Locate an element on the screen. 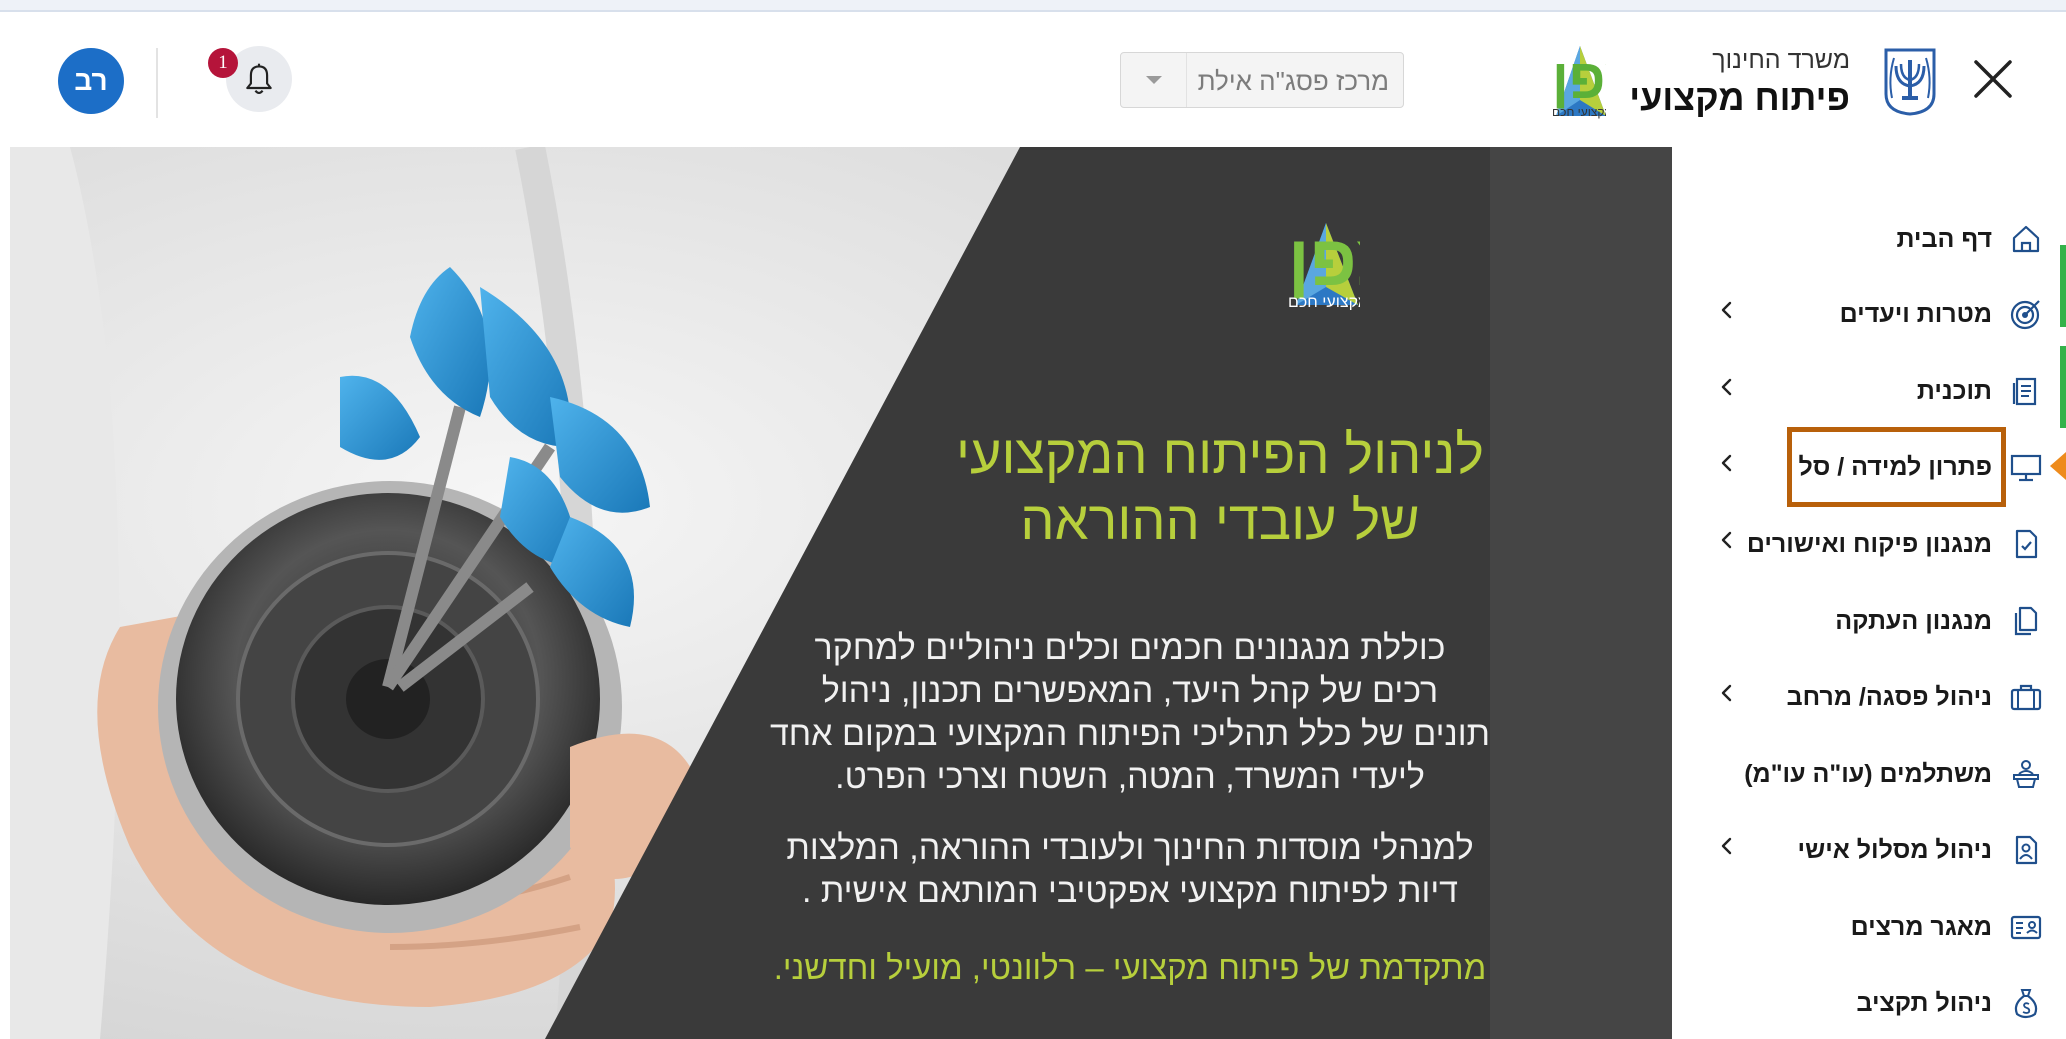 This screenshot has width=2066, height=1039. notification-count-badge: 1 is located at coordinates (223, 63).